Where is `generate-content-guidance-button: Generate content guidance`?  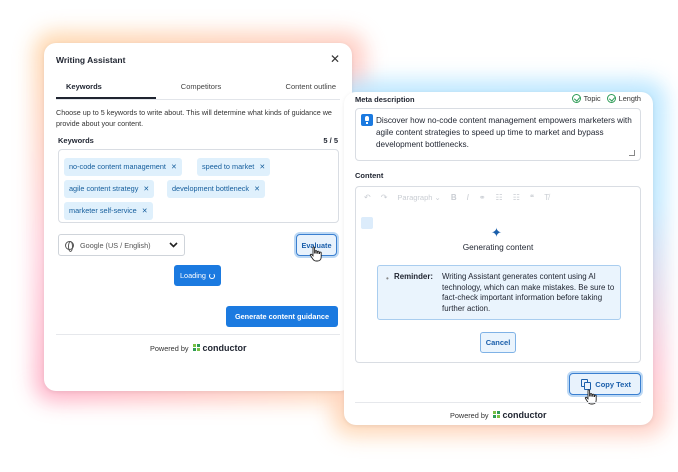 generate-content-guidance-button: Generate content guidance is located at coordinates (282, 316).